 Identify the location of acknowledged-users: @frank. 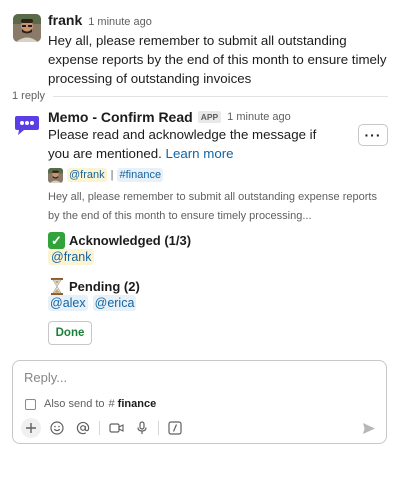
(71, 257).